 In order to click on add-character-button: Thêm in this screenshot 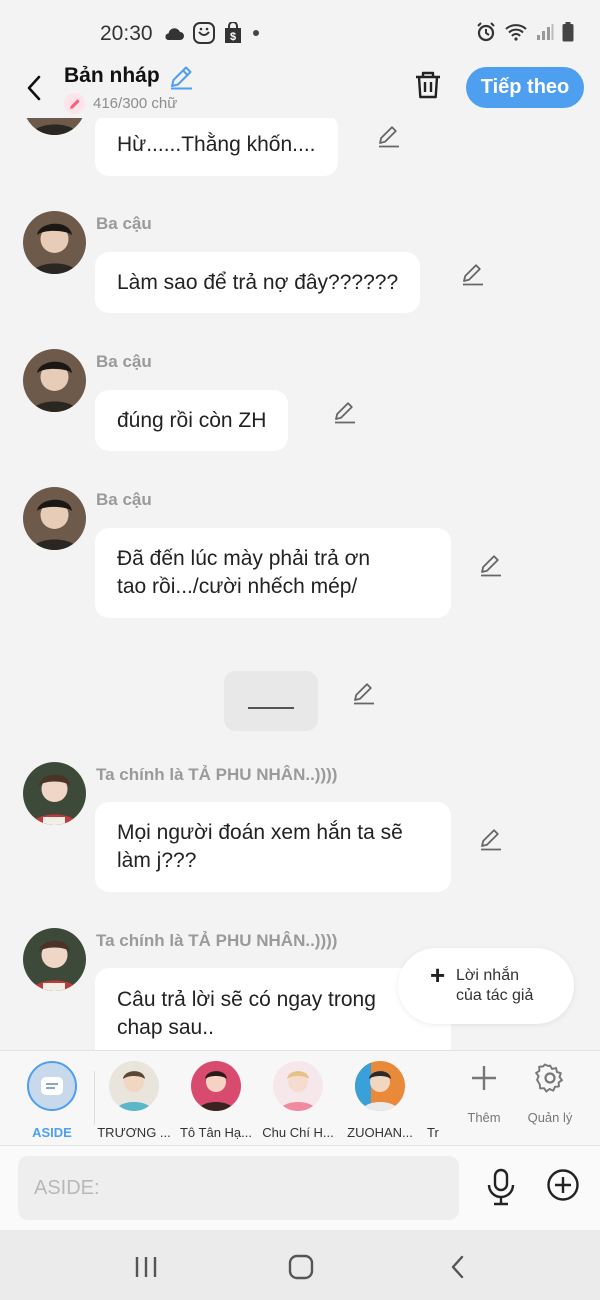, I will do `click(484, 1094)`.